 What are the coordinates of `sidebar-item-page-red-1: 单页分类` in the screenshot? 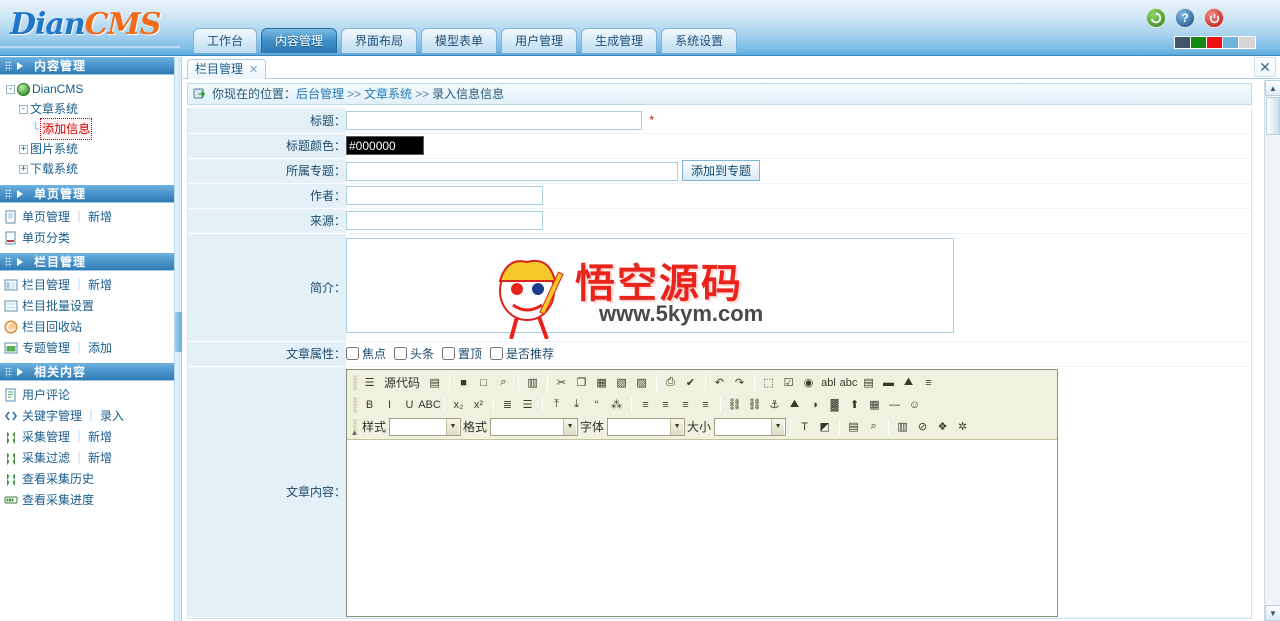 It's located at (87, 238).